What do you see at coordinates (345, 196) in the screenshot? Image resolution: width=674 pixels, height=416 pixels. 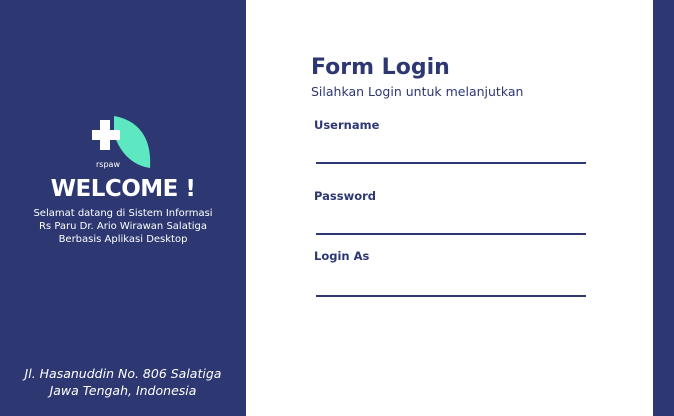 I see `password-label: Password` at bounding box center [345, 196].